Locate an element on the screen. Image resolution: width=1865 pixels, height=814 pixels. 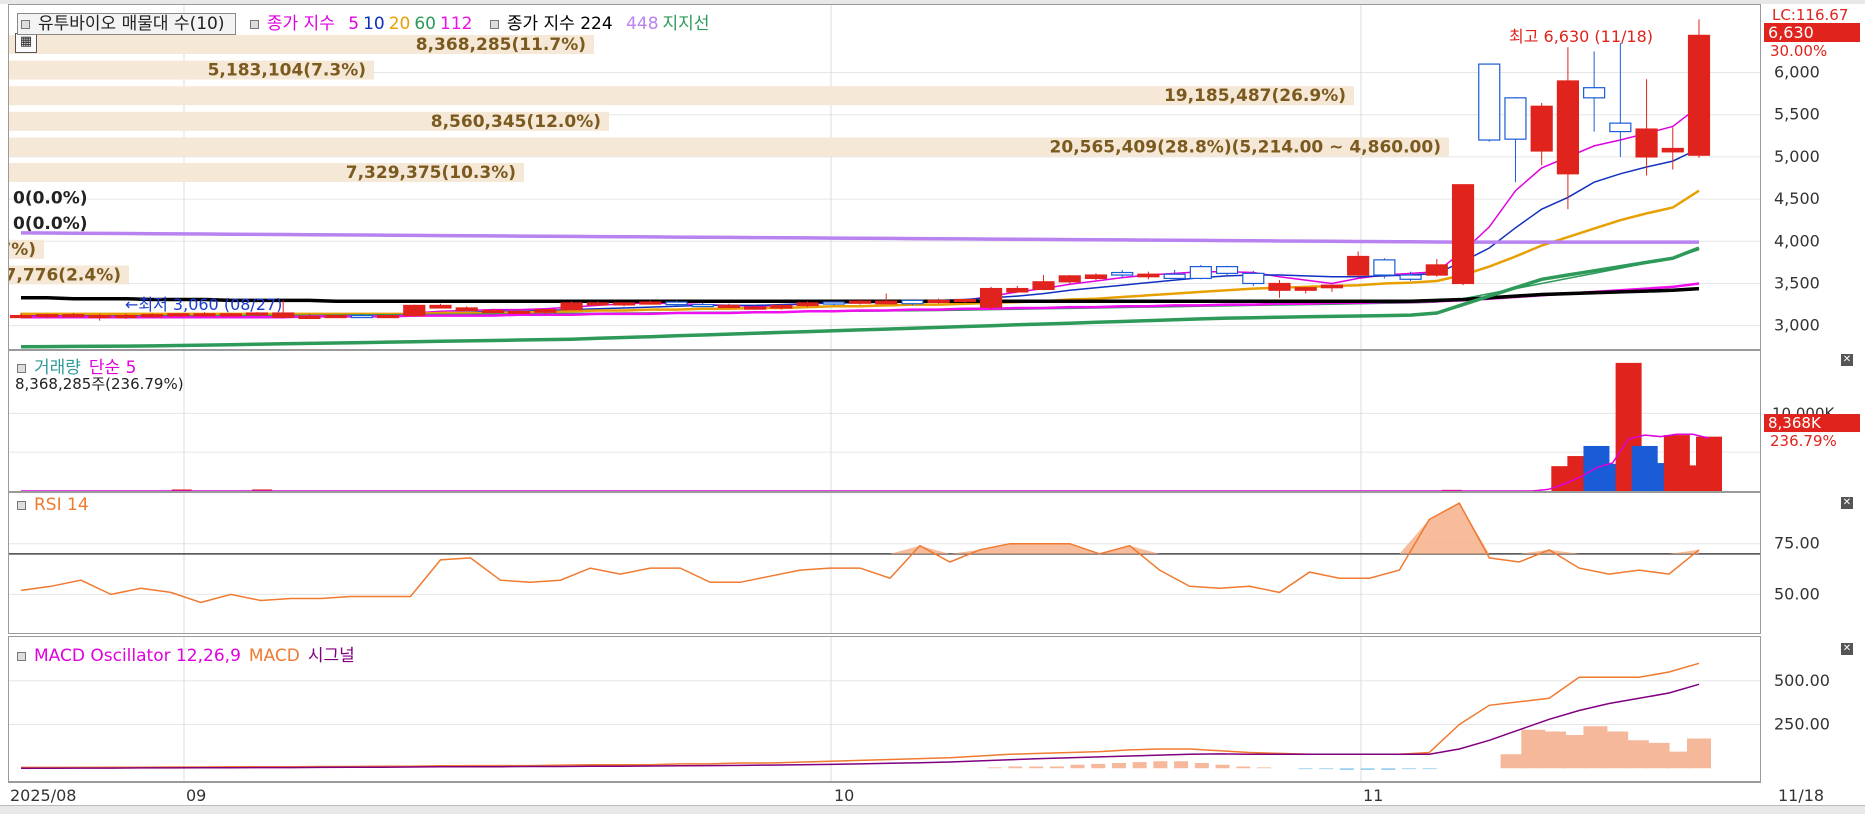
price-title-text: 유투바이오 매물대 수(10) is located at coordinates (131, 24).